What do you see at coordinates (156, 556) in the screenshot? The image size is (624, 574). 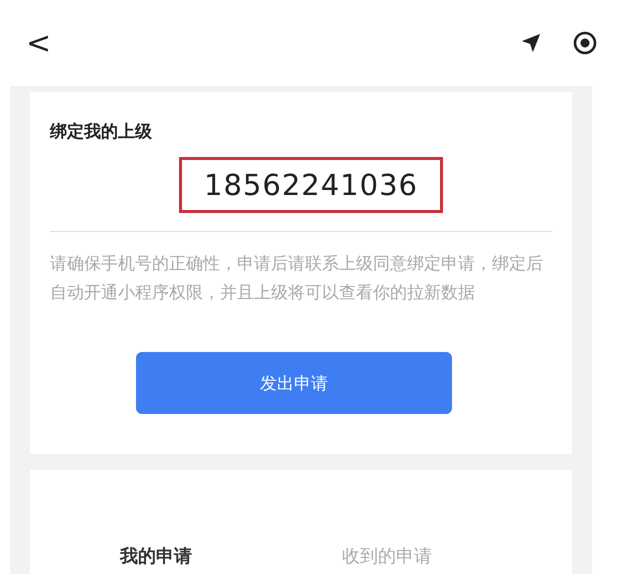 I see `tab: 我的申请` at bounding box center [156, 556].